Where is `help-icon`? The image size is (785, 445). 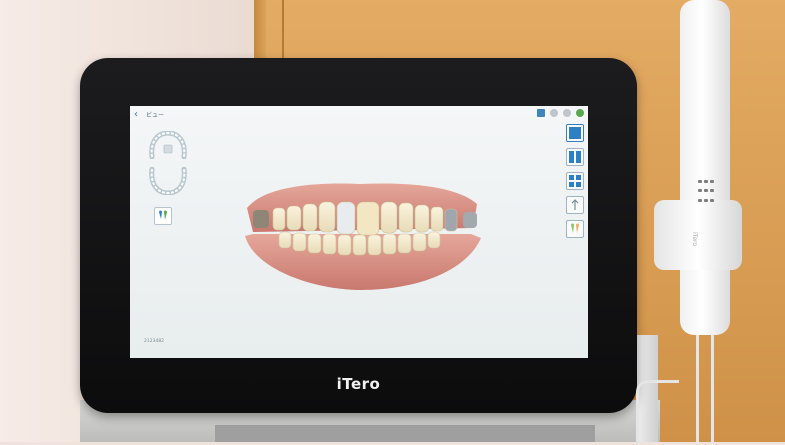
help-icon is located at coordinates (580, 113).